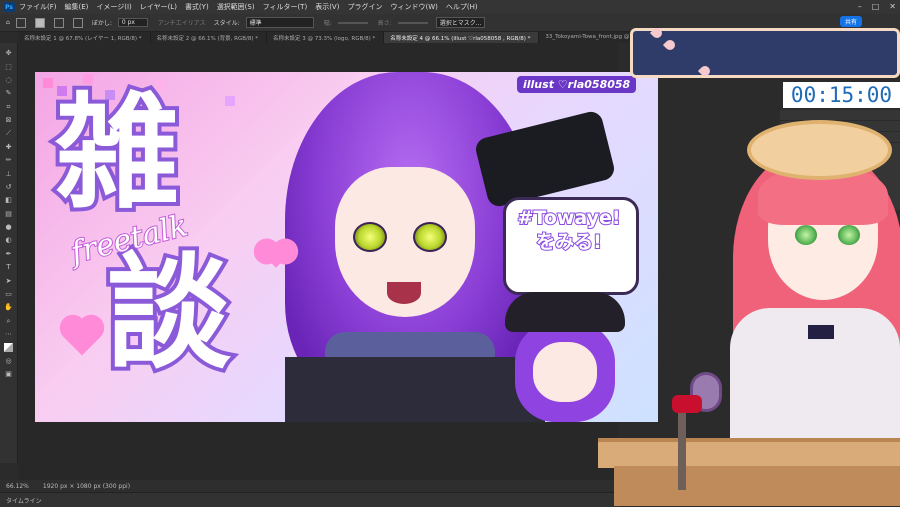  What do you see at coordinates (8, 281) in the screenshot?
I see `path-select-icon: ➤` at bounding box center [8, 281].